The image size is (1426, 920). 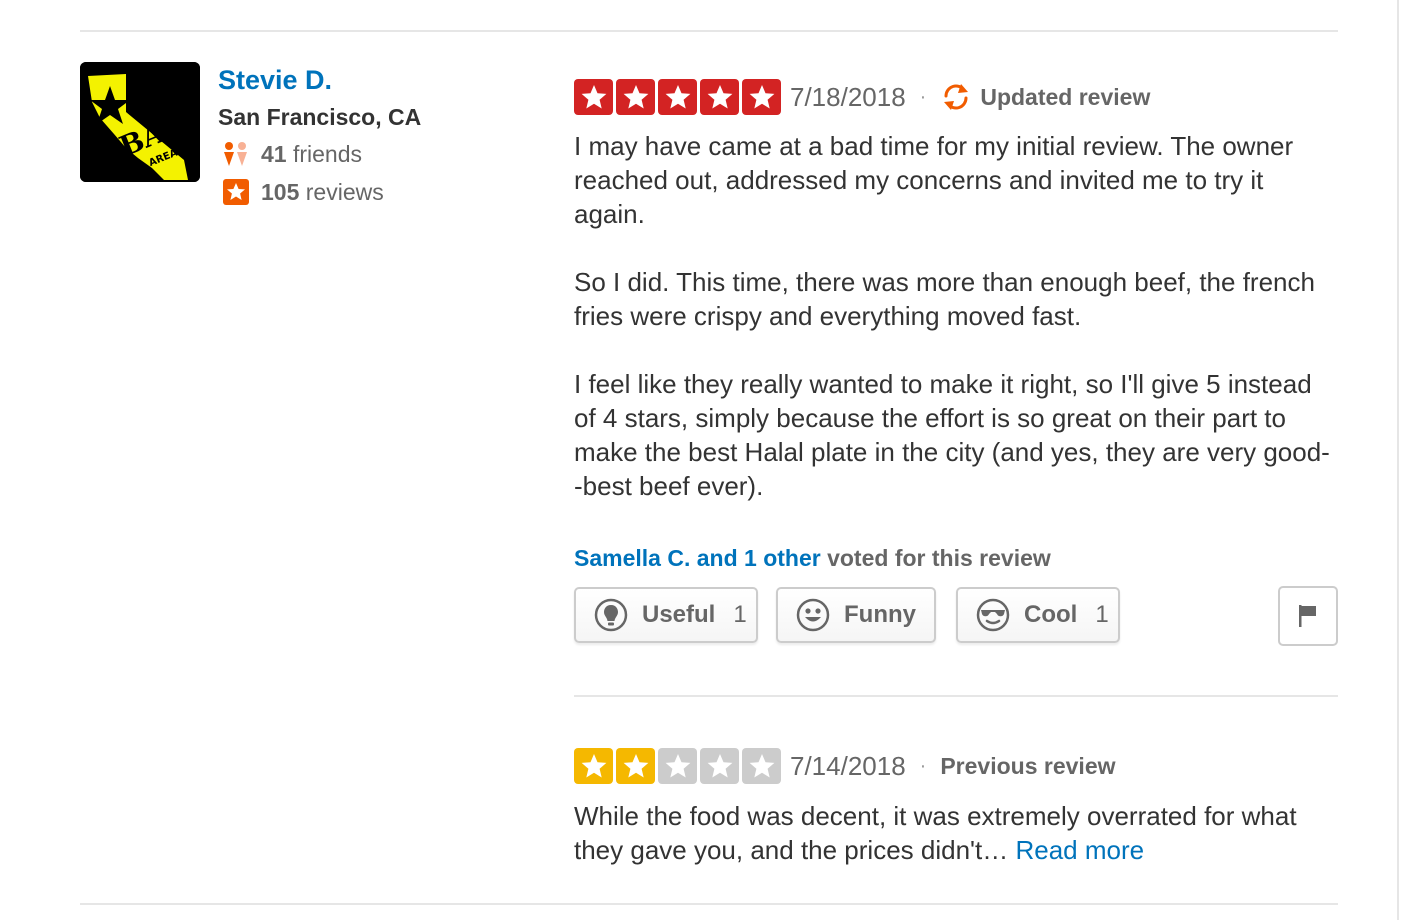 I want to click on friends-stat: 41 friends, so click(x=292, y=154).